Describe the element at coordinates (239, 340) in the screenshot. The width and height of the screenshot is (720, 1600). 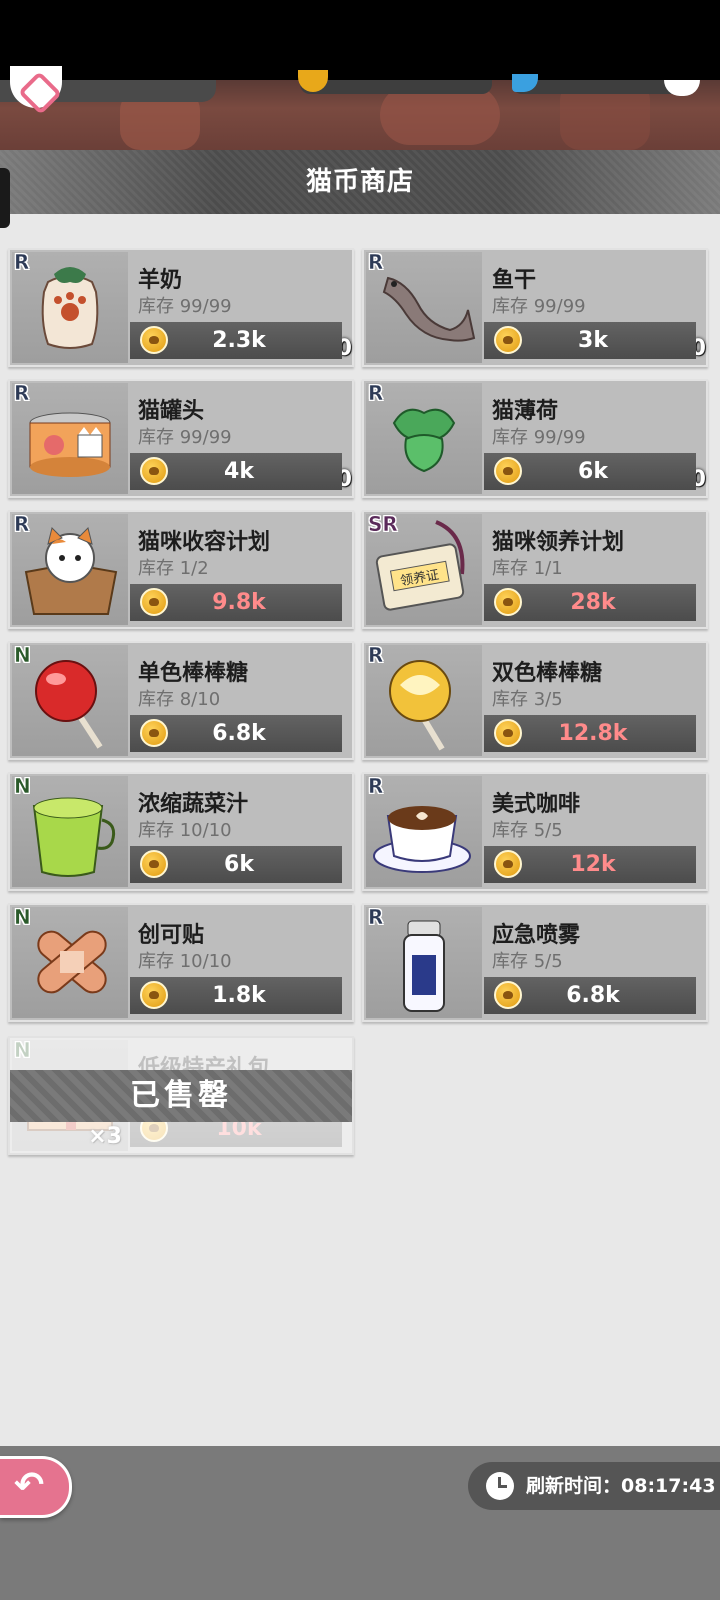
I see `item-price: 2.3k` at that location.